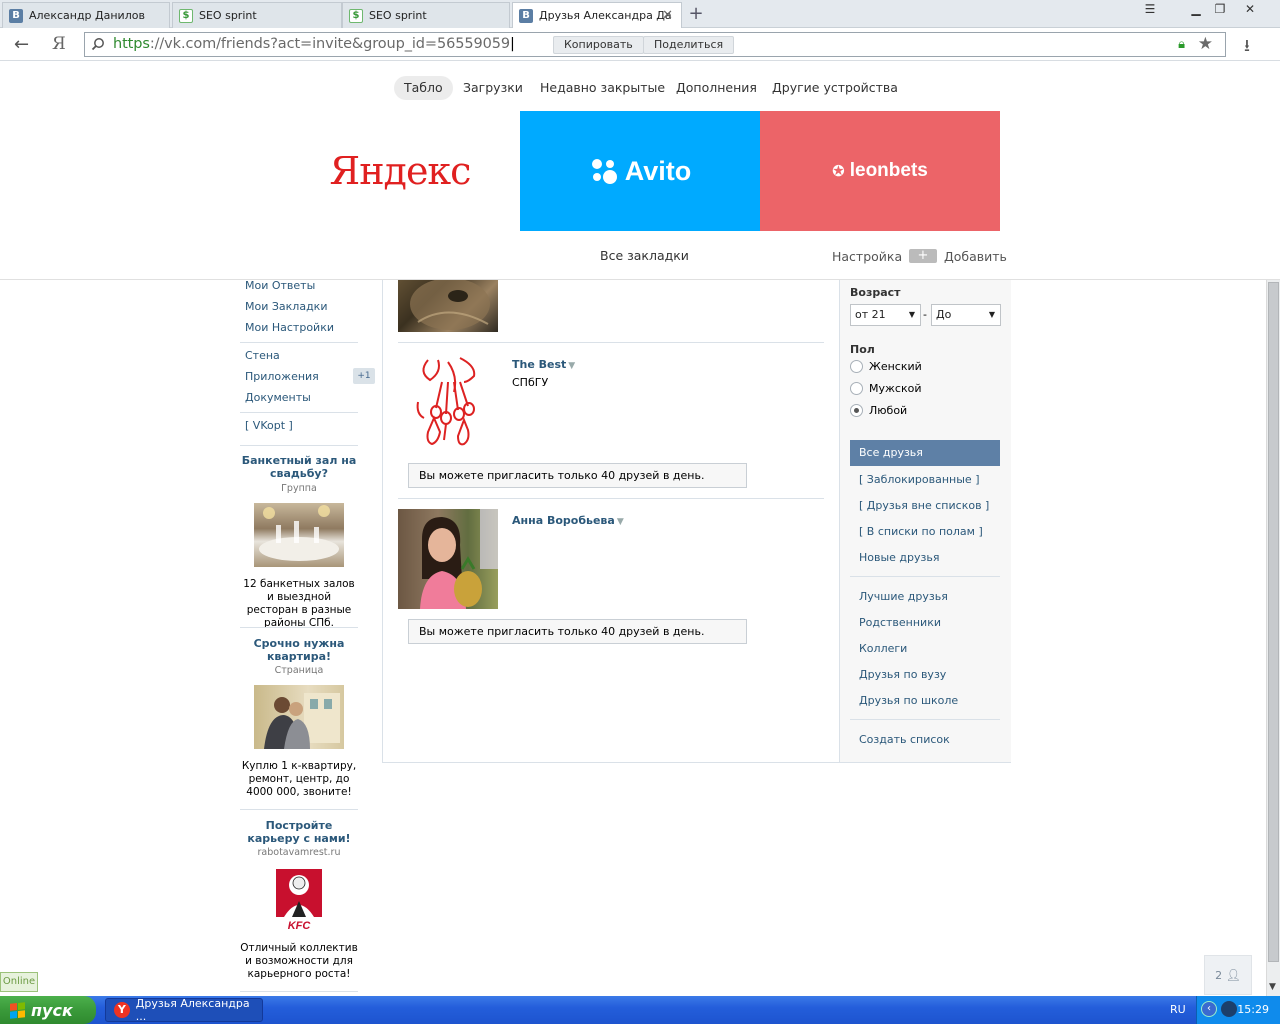 The width and height of the screenshot is (1280, 1024). Describe the element at coordinates (602, 88) in the screenshot. I see `tab-recently-closed: Недавно закрытые` at that location.